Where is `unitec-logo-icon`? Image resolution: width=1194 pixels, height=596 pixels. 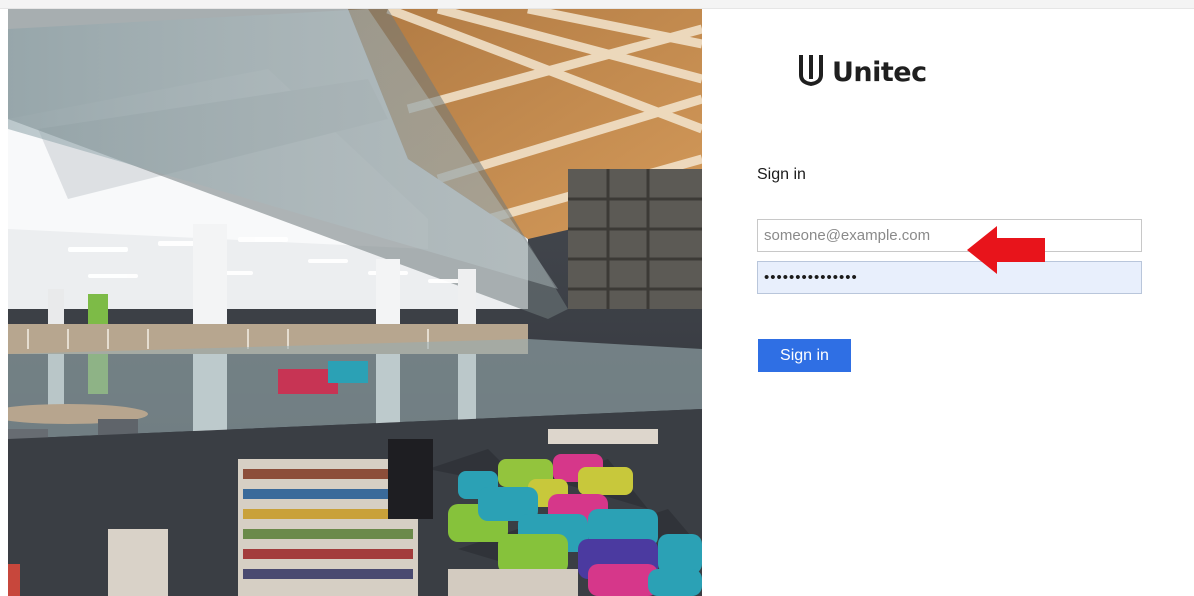 unitec-logo-icon is located at coordinates (811, 72).